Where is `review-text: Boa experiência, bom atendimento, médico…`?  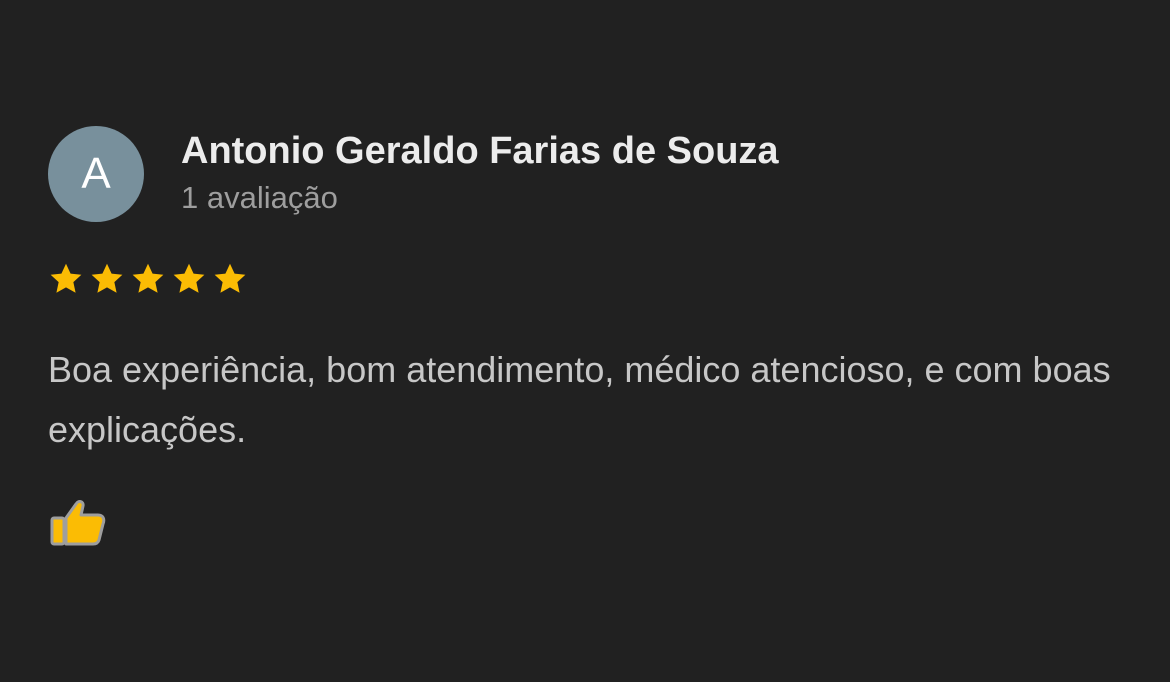 review-text: Boa experiência, bom atendimento, médico… is located at coordinates (579, 399).